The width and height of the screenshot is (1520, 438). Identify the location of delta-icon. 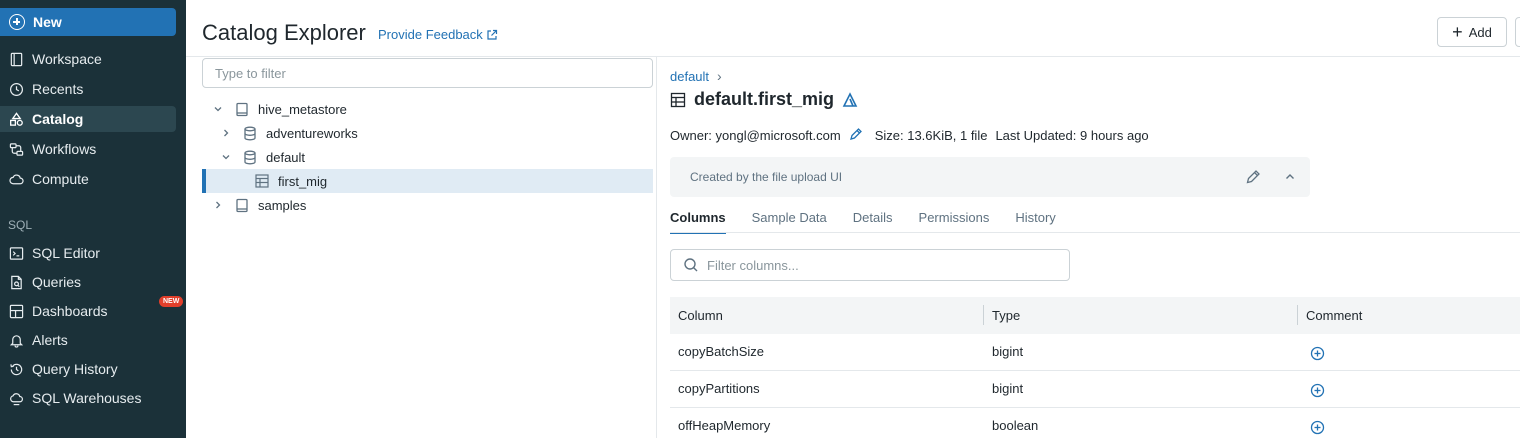
(850, 99).